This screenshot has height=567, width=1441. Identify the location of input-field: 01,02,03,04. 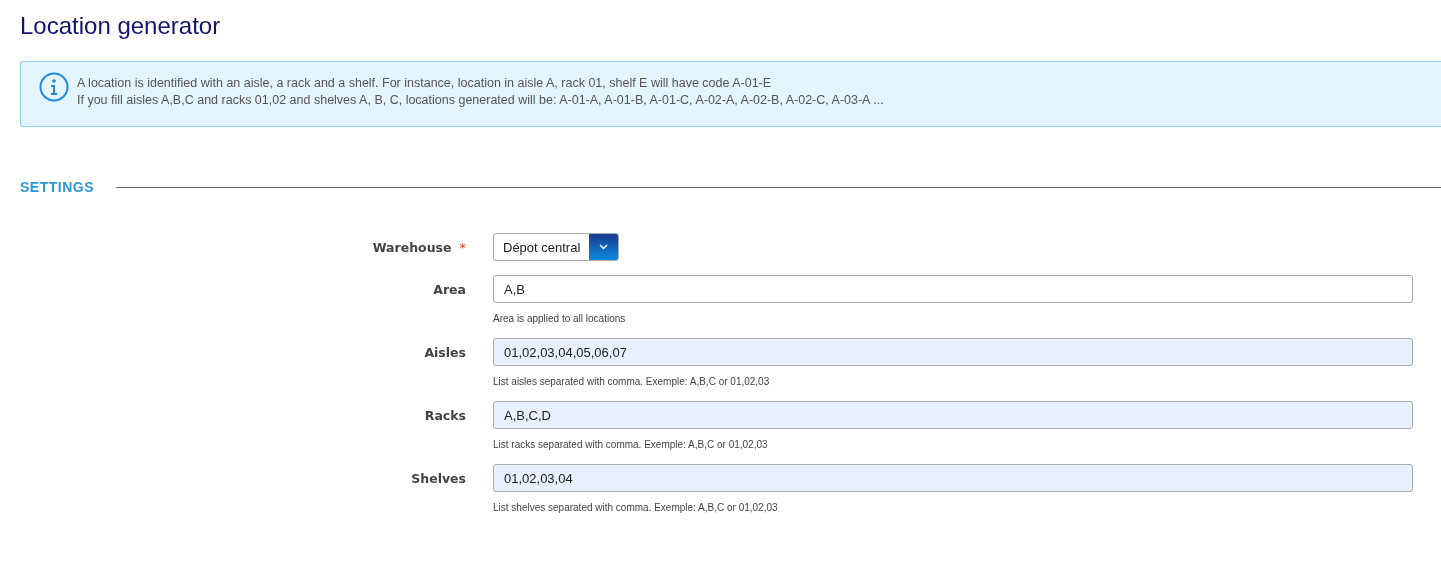
(953, 478).